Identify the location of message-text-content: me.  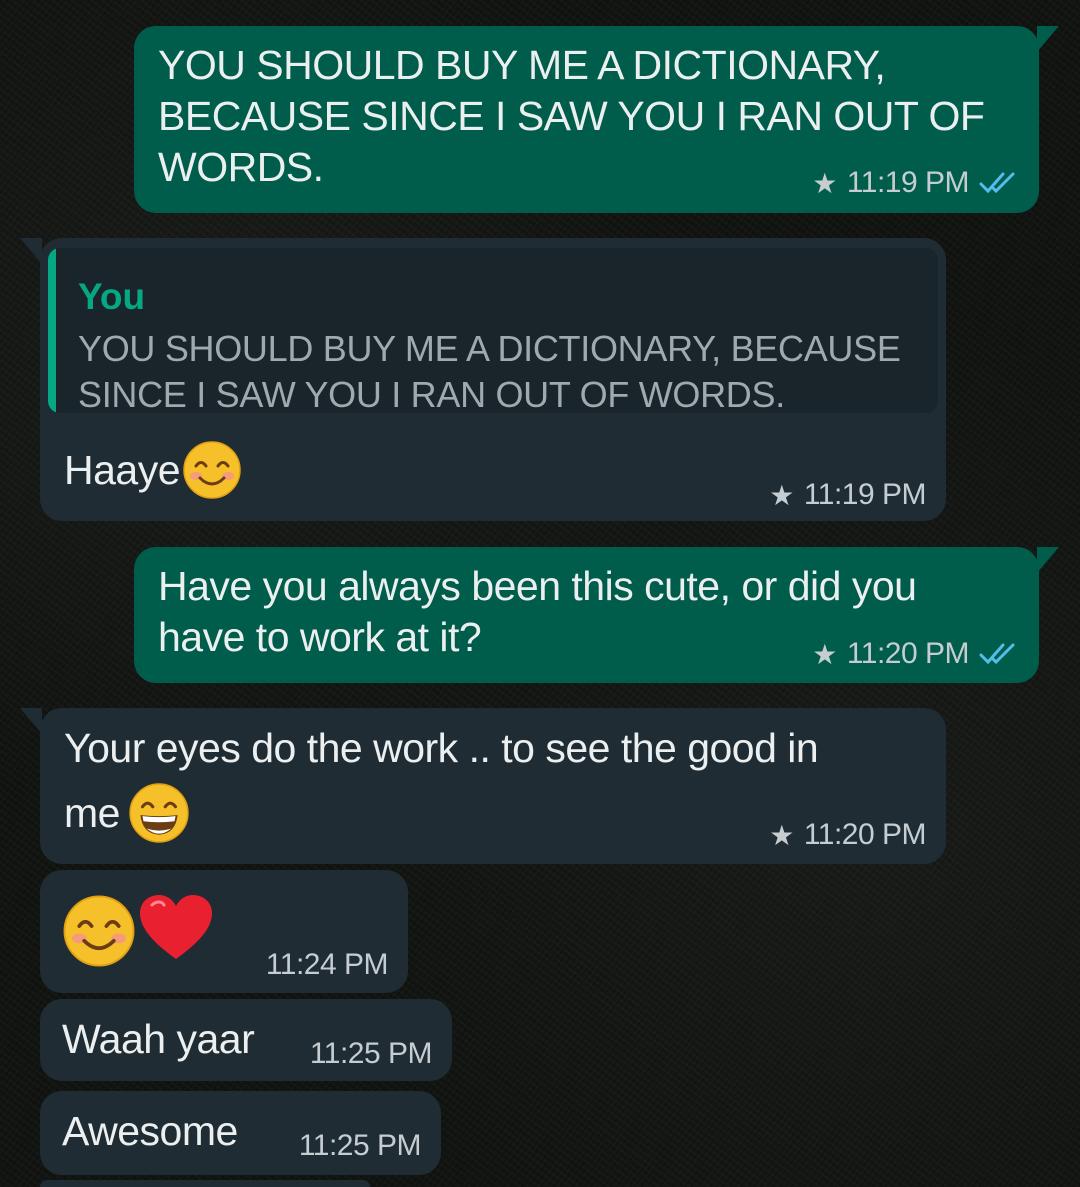
(92, 813).